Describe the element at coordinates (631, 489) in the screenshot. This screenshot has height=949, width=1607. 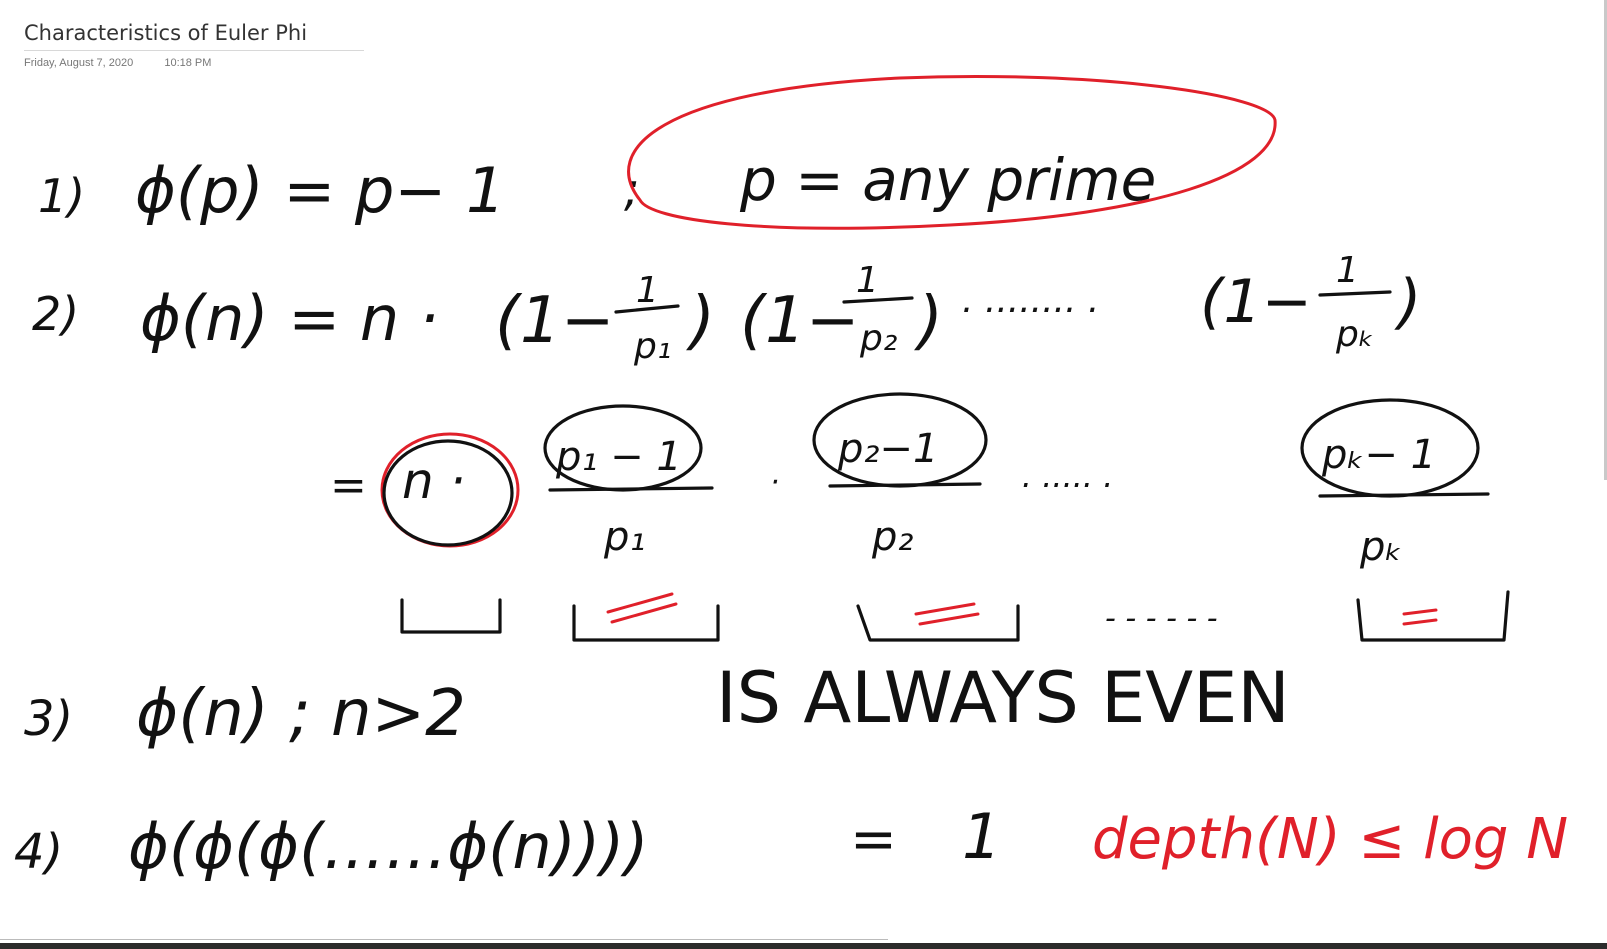
I see `term1-bar` at that location.